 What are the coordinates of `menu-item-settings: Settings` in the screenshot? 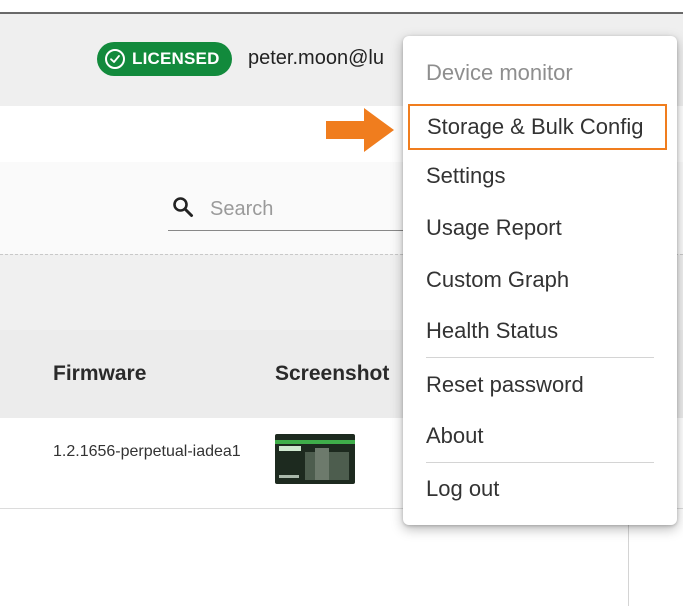 It's located at (540, 176).